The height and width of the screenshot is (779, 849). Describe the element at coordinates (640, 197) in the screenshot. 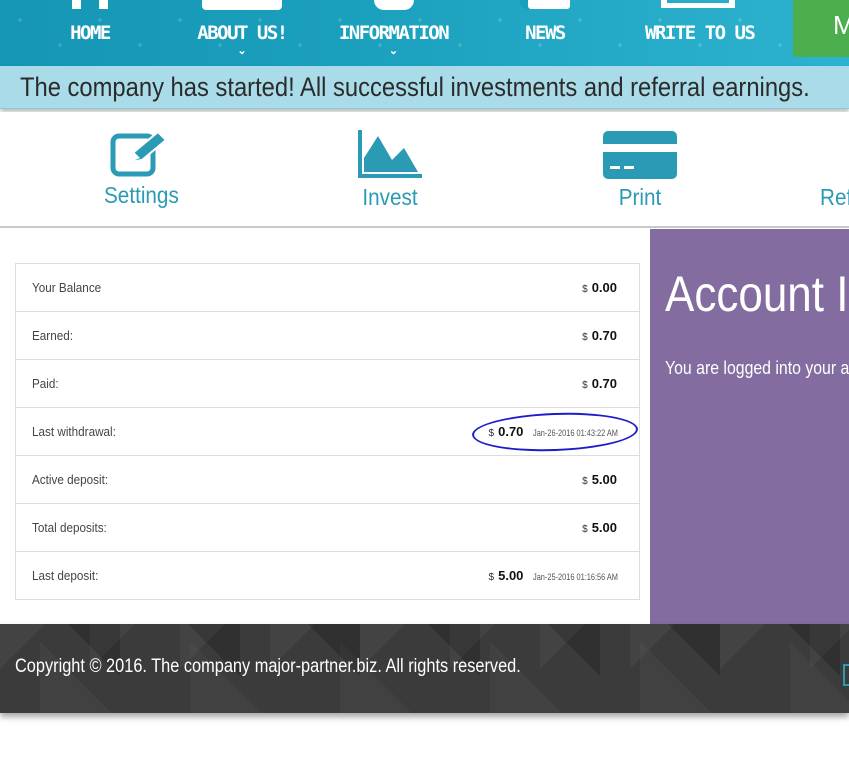

I see `toolbar-label: Print` at that location.